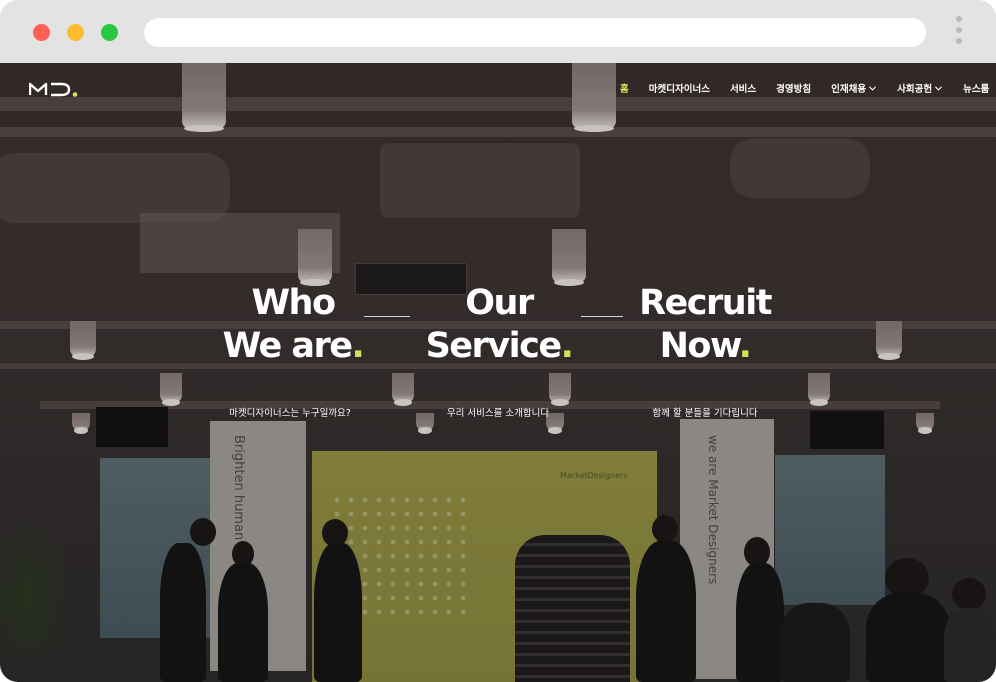  I want to click on maximize-window-button, so click(109, 32).